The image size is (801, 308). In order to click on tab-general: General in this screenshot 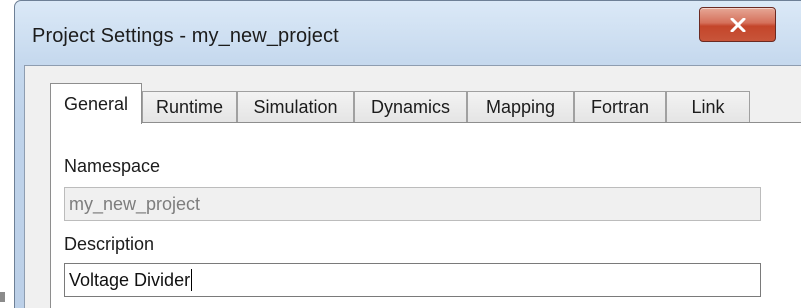, I will do `click(96, 103)`.